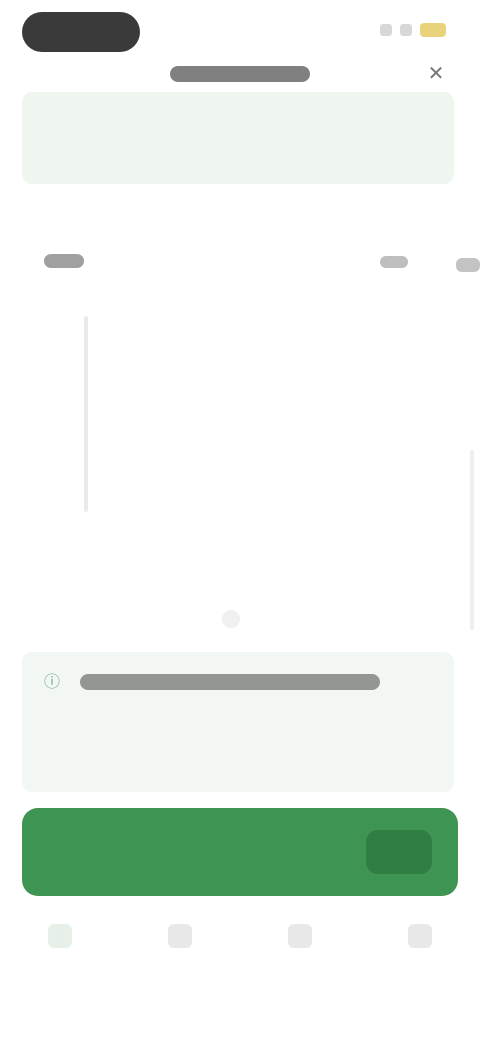  I want to click on timeline-end-label, so click(394, 262).